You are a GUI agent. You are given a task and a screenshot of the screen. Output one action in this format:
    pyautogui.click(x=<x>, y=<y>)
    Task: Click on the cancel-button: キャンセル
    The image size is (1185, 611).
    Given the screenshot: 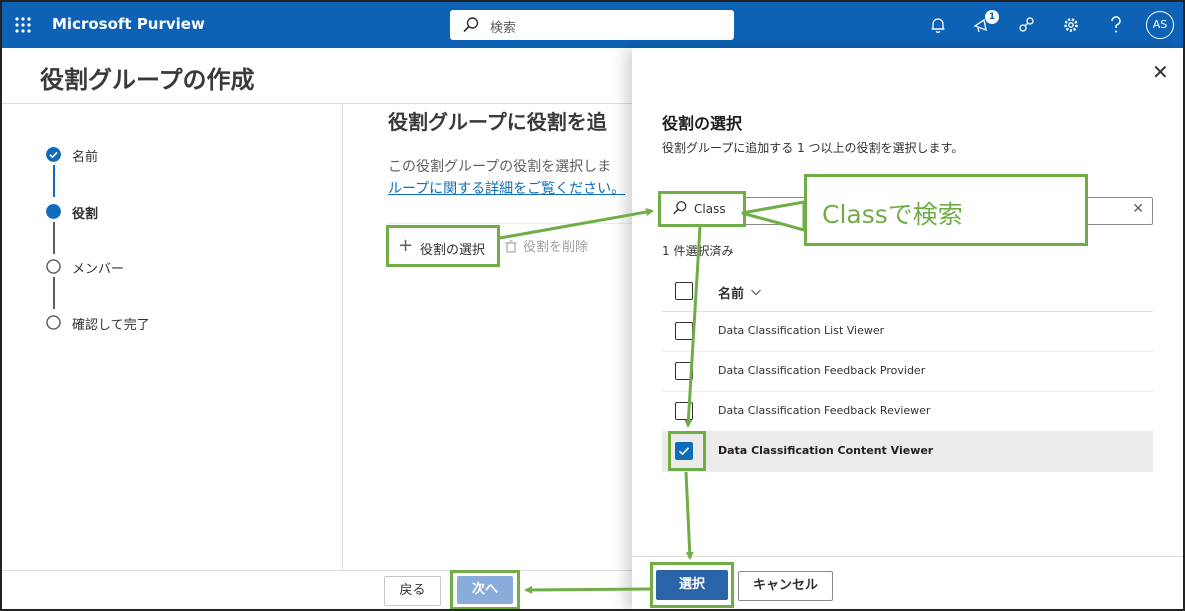 What is the action you would take?
    pyautogui.click(x=785, y=586)
    